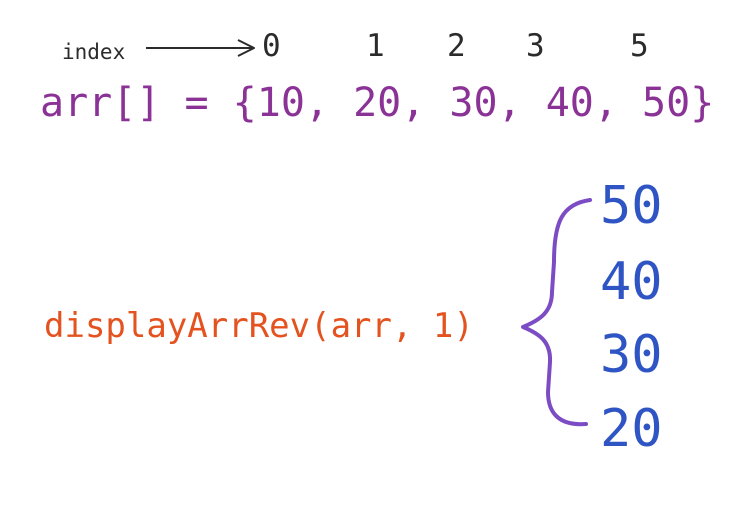 Image resolution: width=748 pixels, height=511 pixels. Describe the element at coordinates (456, 46) in the screenshot. I see `index-number-2: 2` at that location.